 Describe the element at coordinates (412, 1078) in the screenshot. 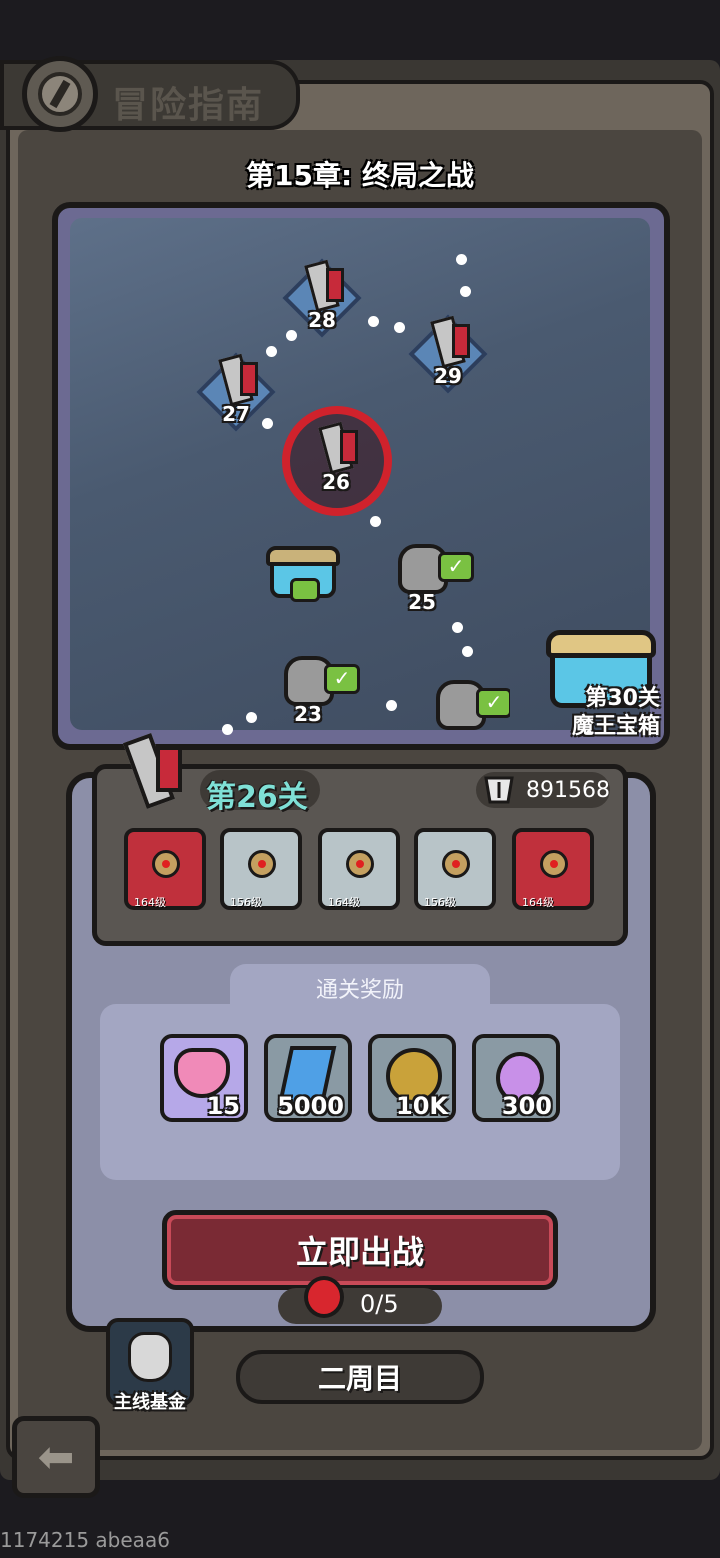

I see `reward-coin: 10K` at that location.